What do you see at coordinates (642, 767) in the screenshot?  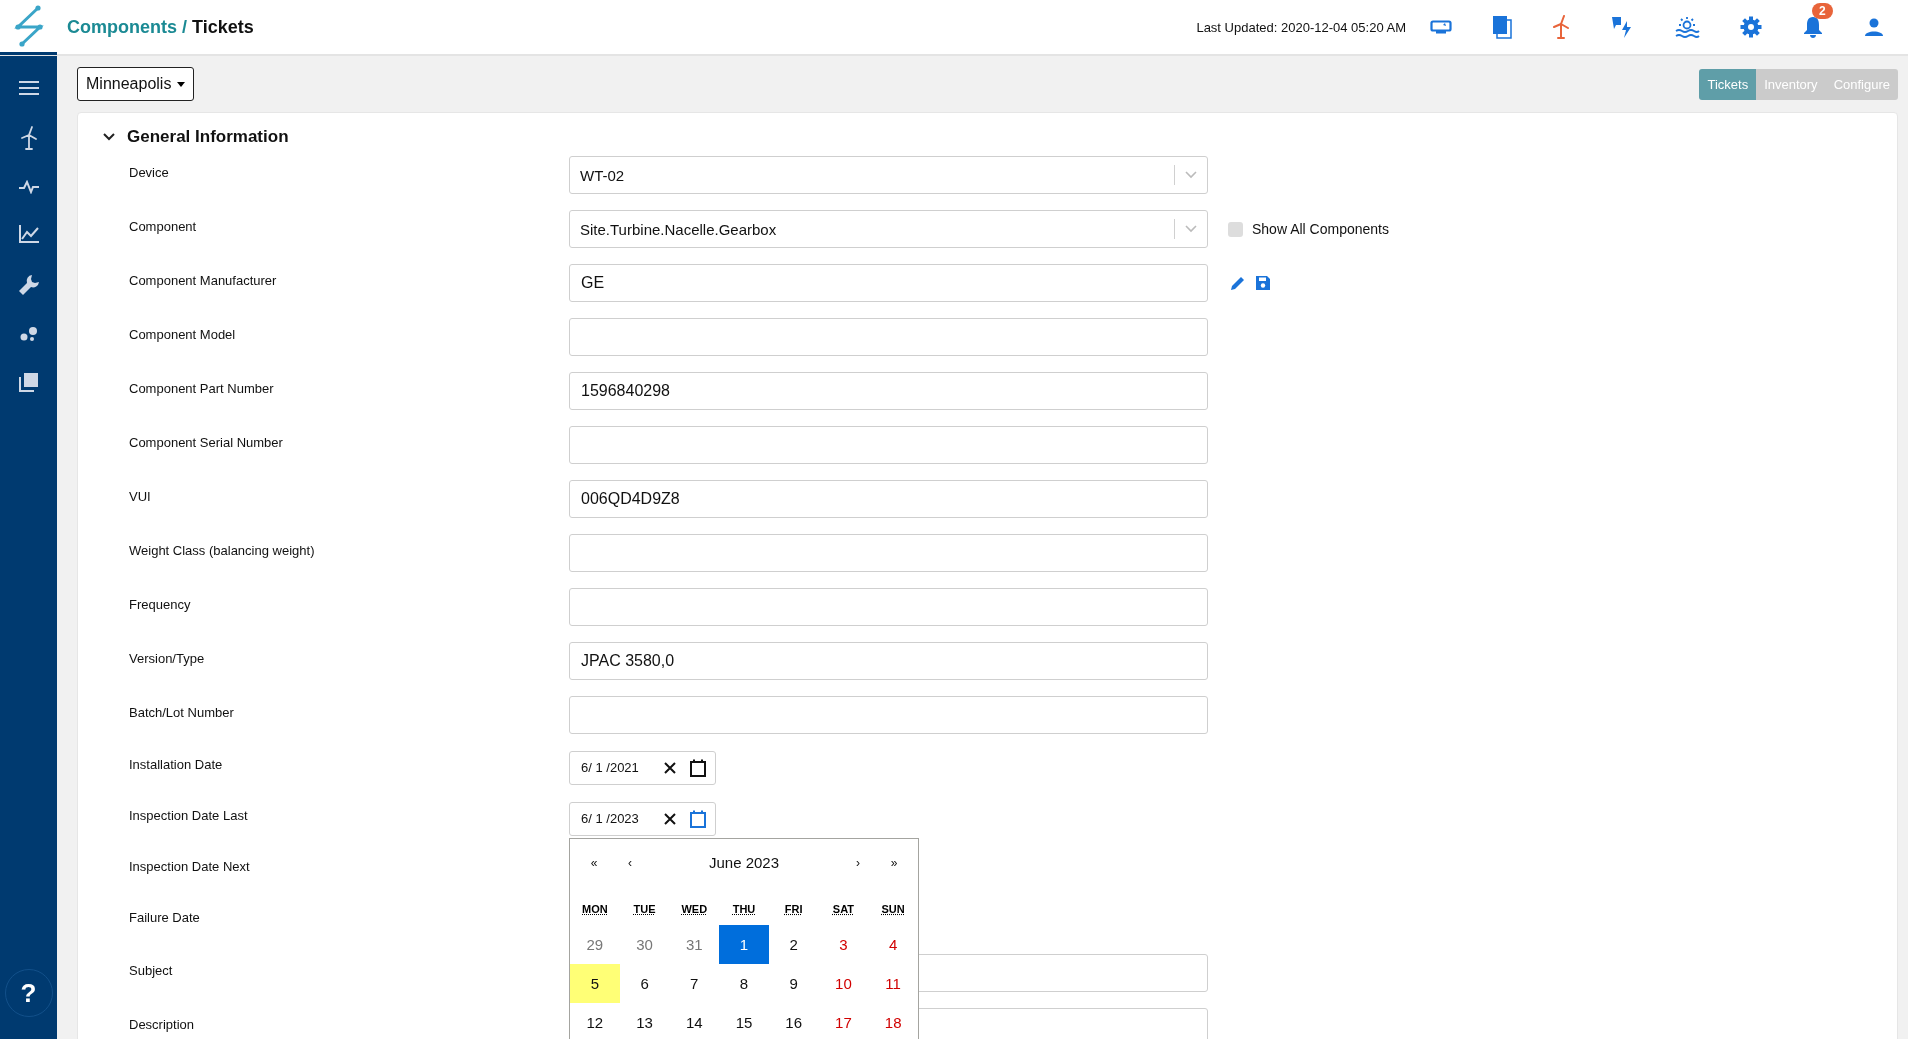 I see `date-field: 6/ 1 /2021` at bounding box center [642, 767].